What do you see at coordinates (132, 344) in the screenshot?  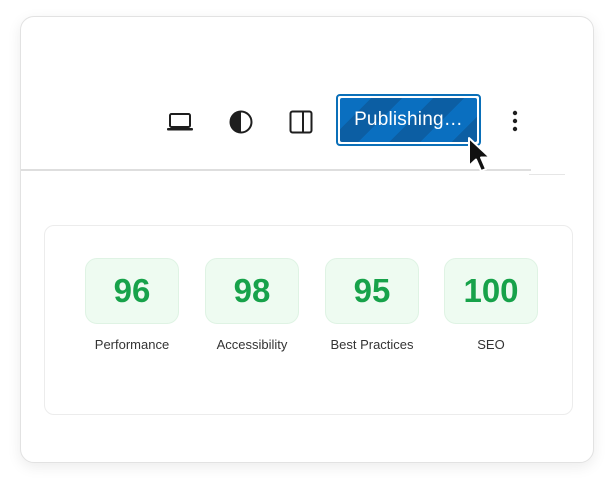 I see `score-label: Performance` at bounding box center [132, 344].